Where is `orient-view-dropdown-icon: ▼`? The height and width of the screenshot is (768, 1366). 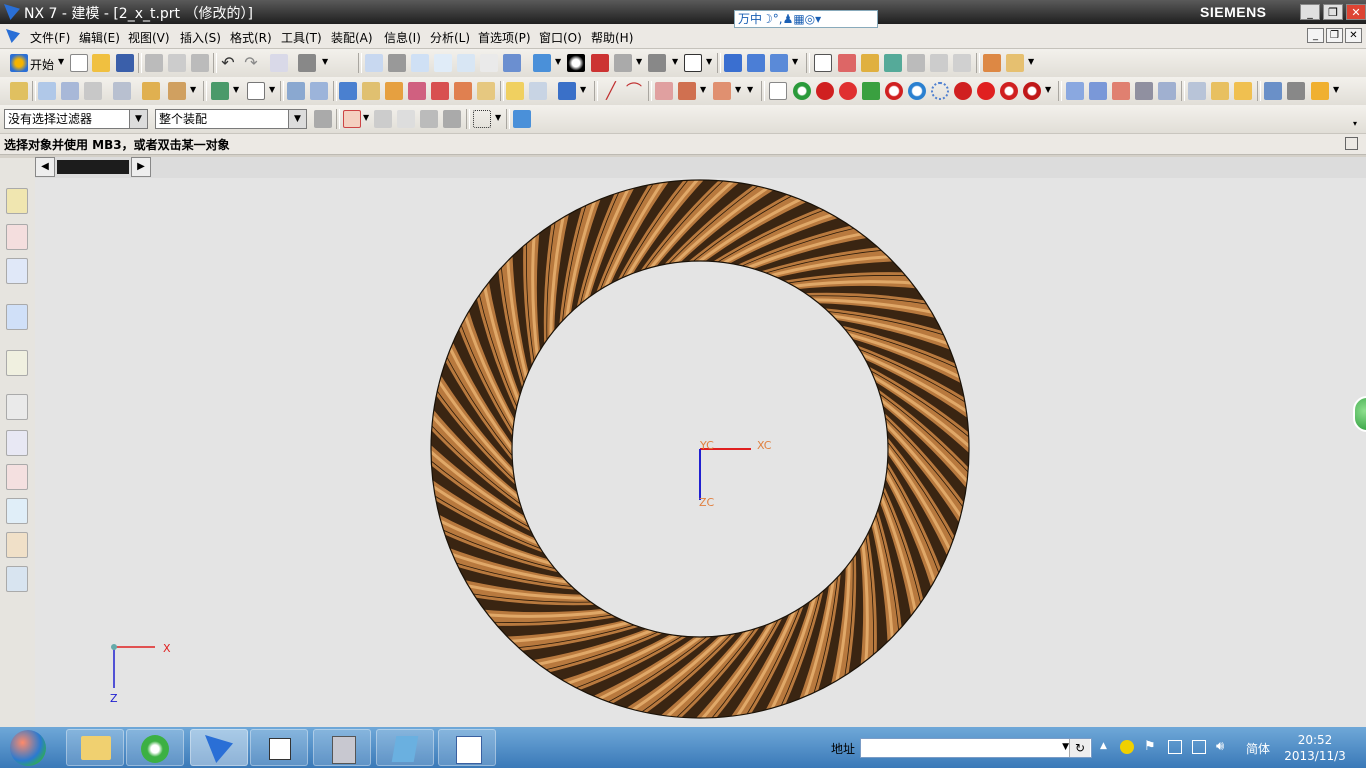
orient-view-dropdown-icon: ▼ is located at coordinates (558, 61).